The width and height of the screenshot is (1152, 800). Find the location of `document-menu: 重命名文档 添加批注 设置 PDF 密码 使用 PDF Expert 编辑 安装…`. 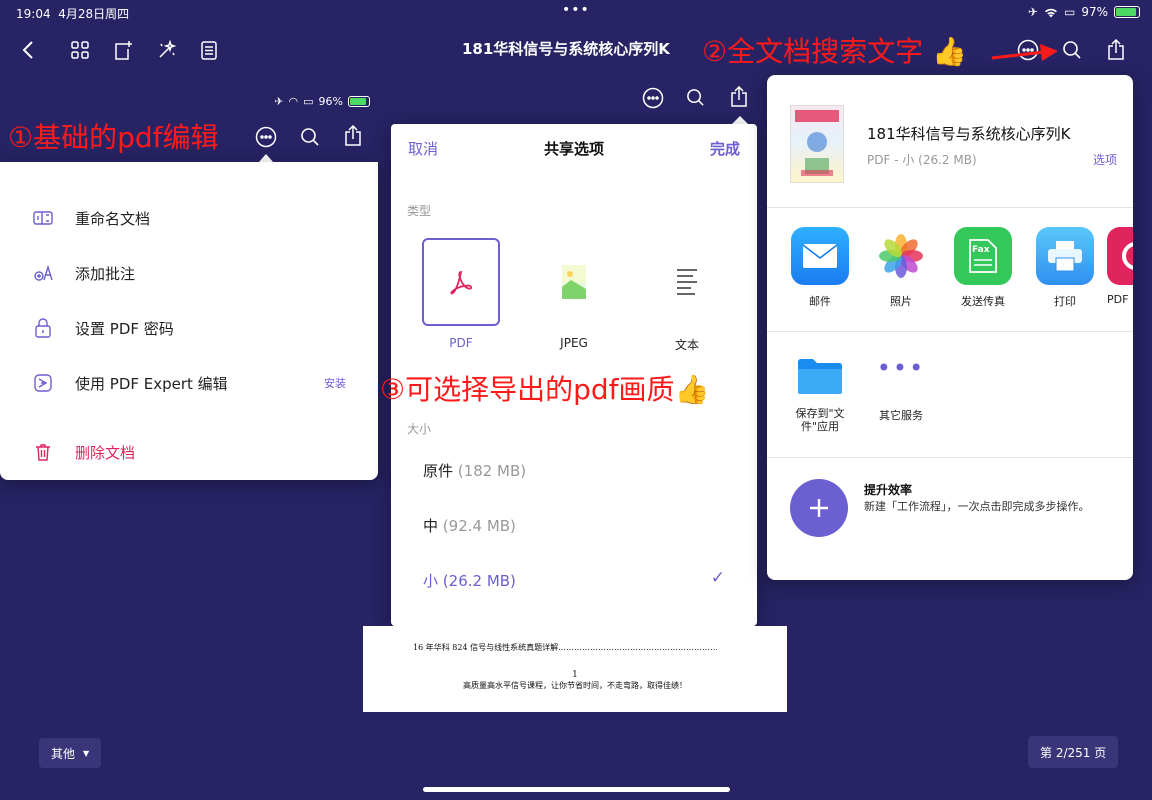

document-menu: 重命名文档 添加批注 设置 PDF 密码 使用 PDF Expert 编辑 安装… is located at coordinates (189, 321).